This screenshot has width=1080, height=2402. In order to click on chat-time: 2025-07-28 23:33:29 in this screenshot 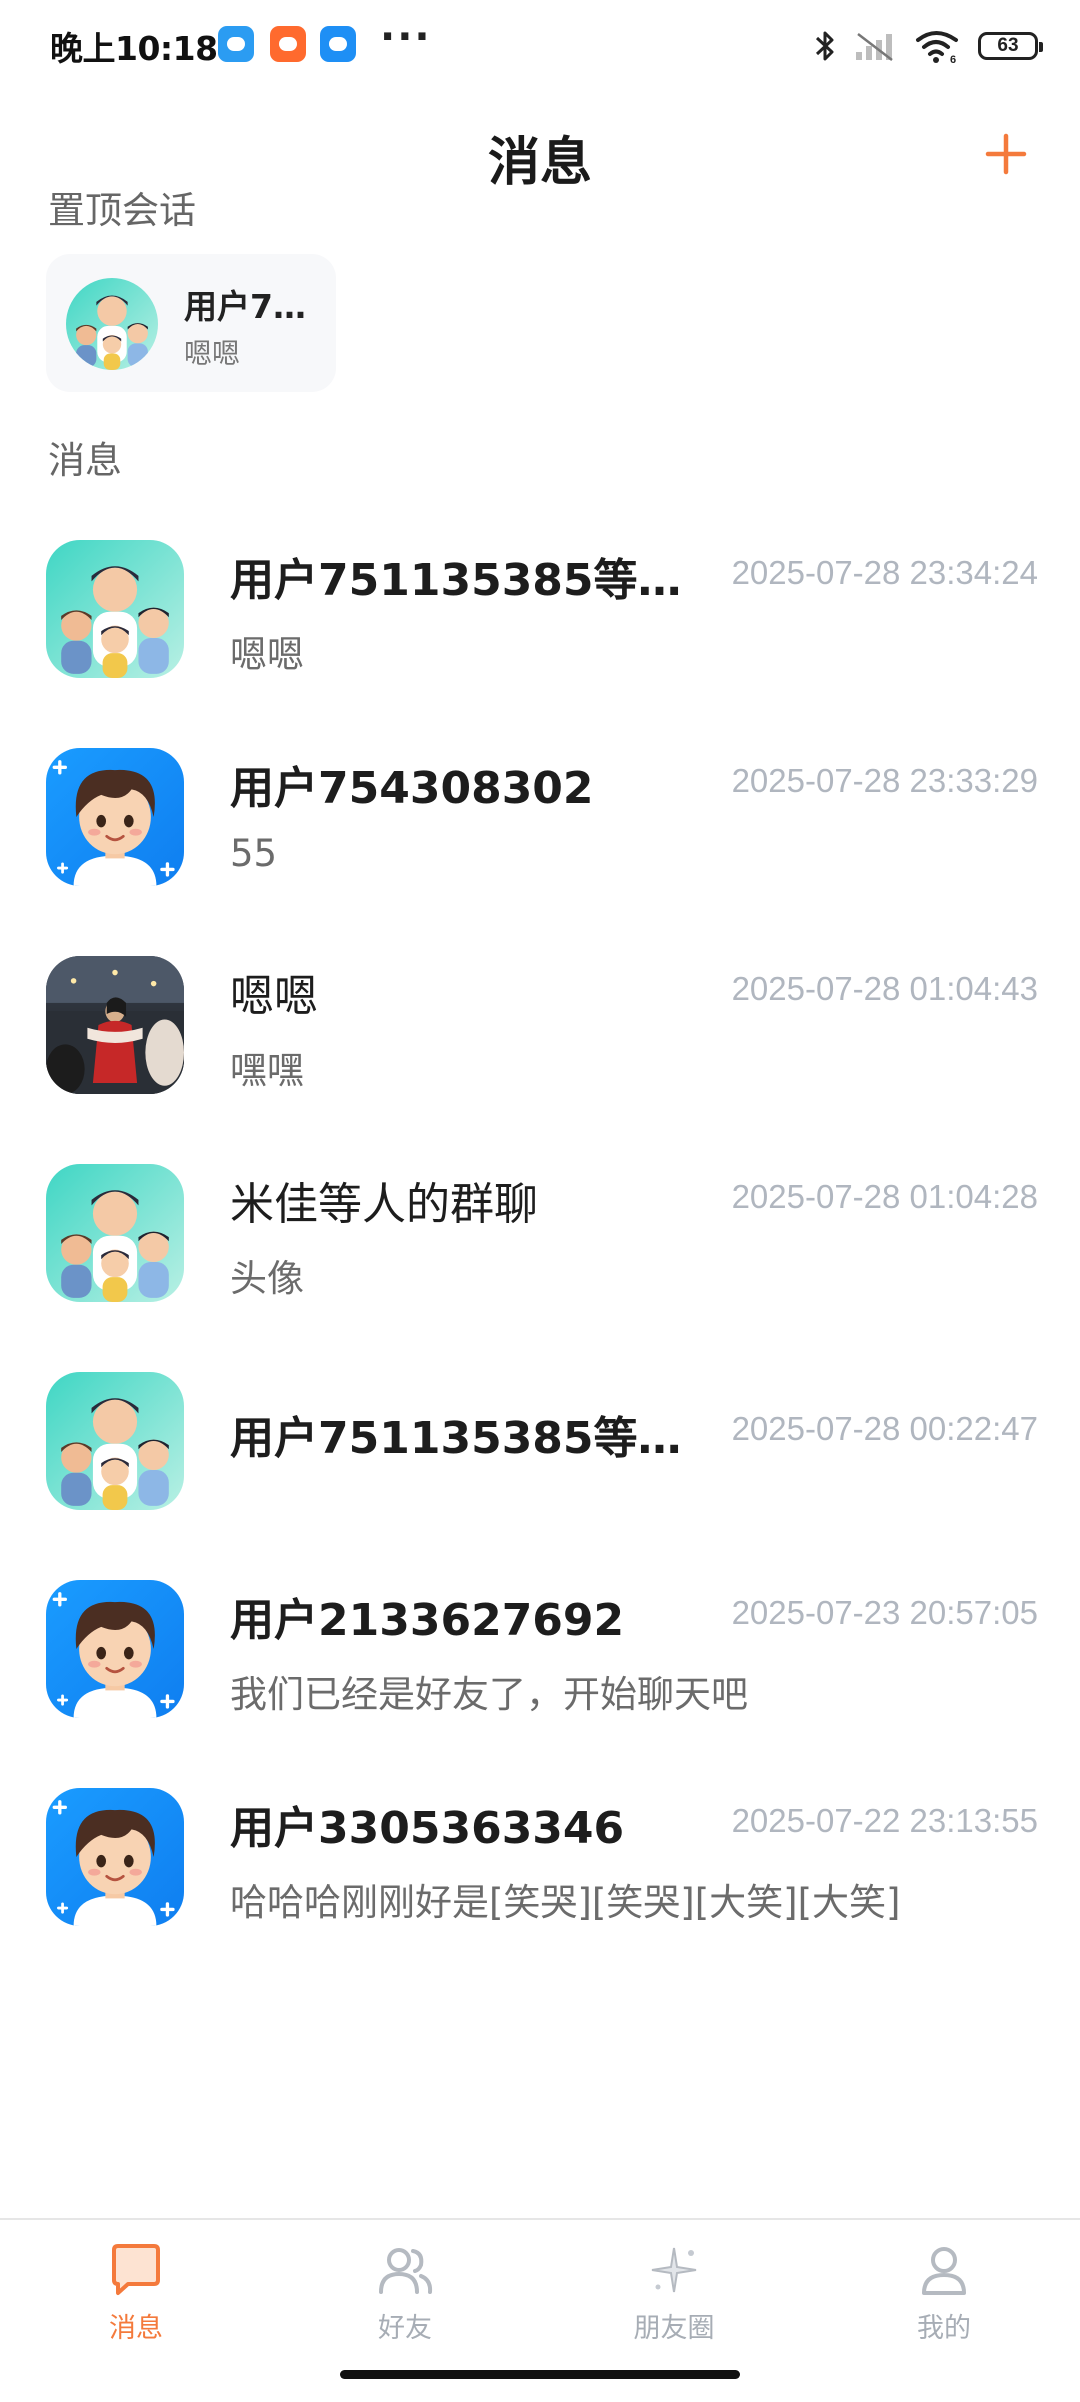, I will do `click(884, 780)`.